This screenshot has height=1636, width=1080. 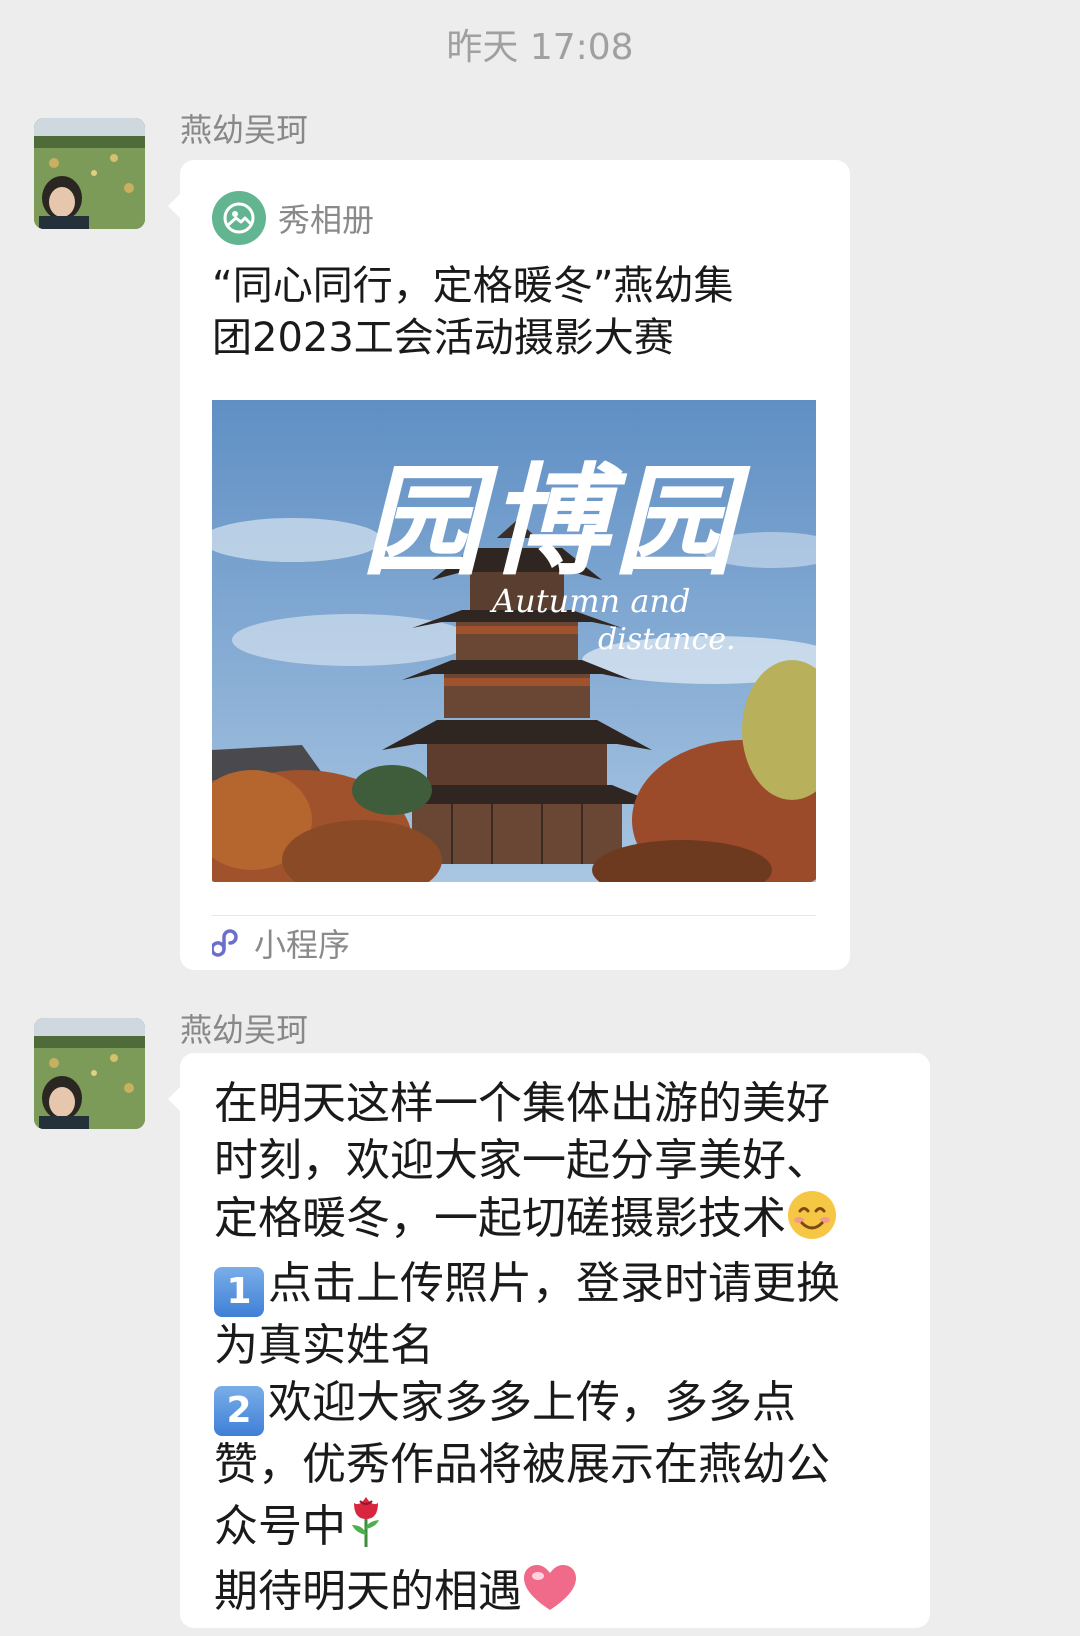 I want to click on message-line: 1 点击上传照片，登录时请更换, so click(x=555, y=1286).